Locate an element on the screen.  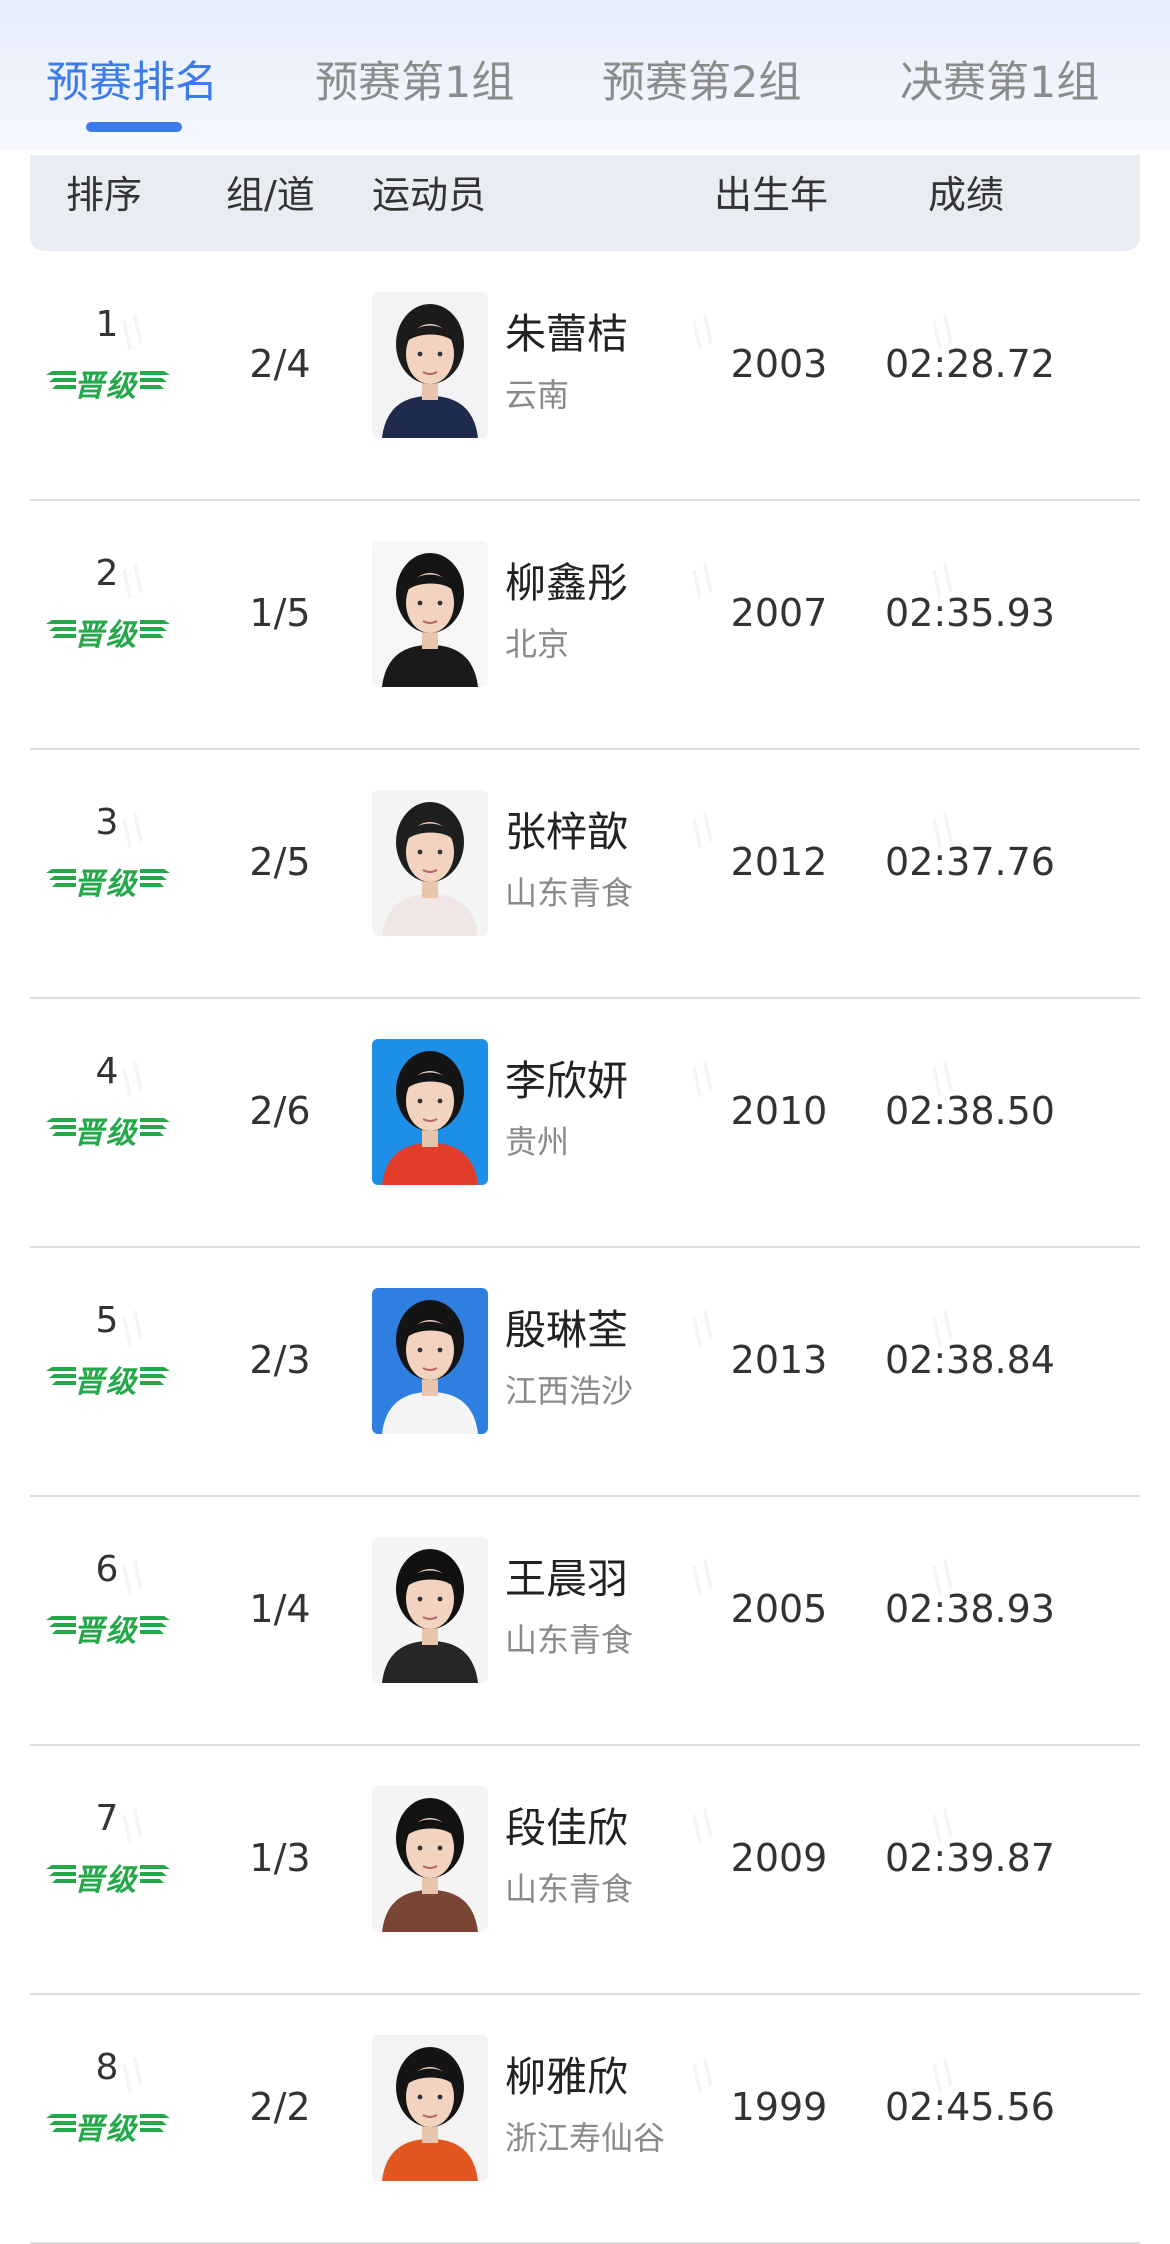
tab-bar: 预赛排名 预赛第1组 预赛第2组 决赛第1组 is located at coordinates (585, 75).